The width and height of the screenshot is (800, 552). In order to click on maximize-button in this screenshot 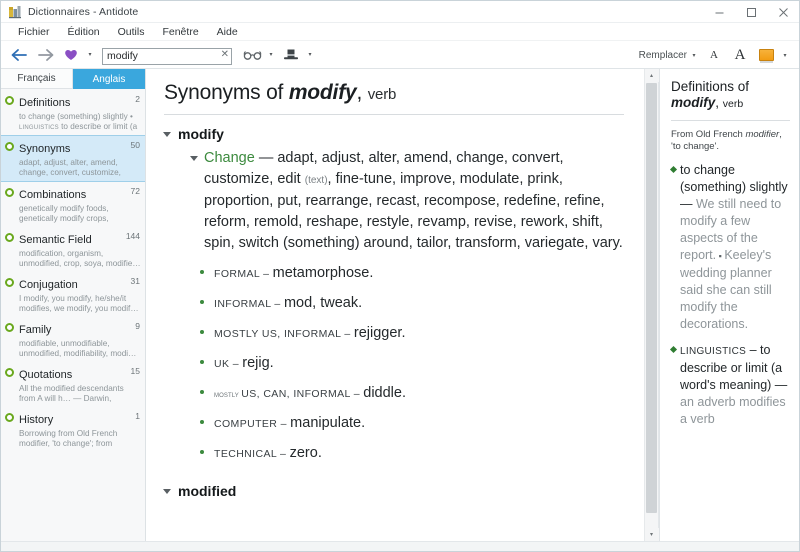, I will do `click(751, 12)`.